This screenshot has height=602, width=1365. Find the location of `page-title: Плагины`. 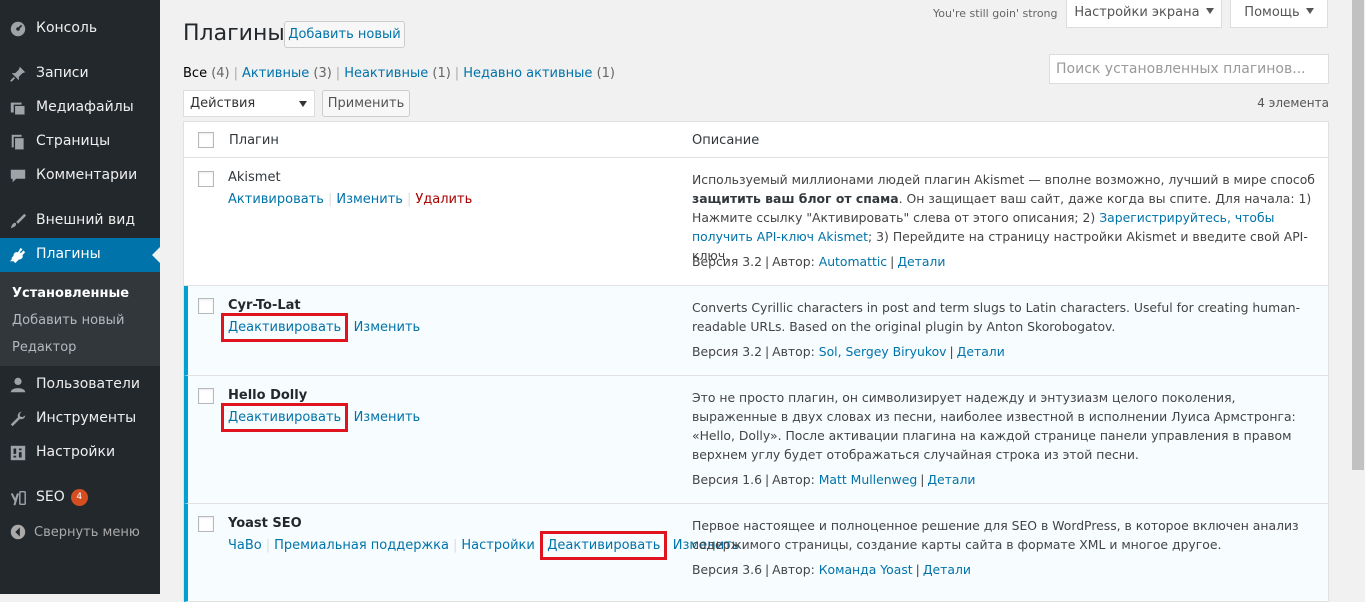

page-title: Плагины is located at coordinates (234, 33).